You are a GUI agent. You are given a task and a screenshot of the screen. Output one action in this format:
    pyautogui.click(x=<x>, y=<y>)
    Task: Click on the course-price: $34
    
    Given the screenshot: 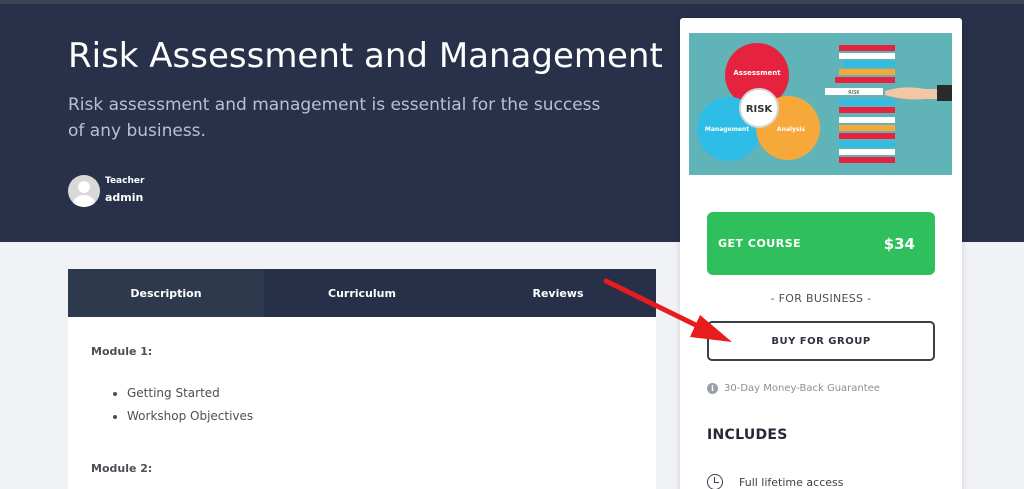 What is the action you would take?
    pyautogui.click(x=899, y=243)
    